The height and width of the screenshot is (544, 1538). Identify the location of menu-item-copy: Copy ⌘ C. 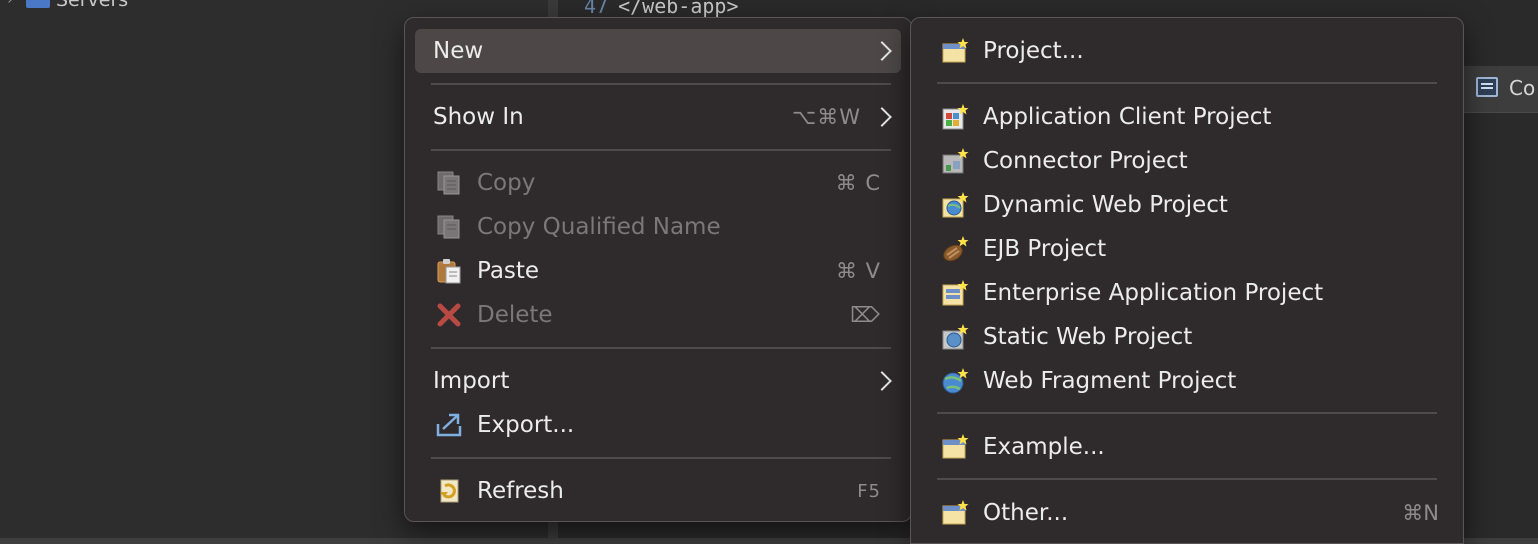
(658, 183).